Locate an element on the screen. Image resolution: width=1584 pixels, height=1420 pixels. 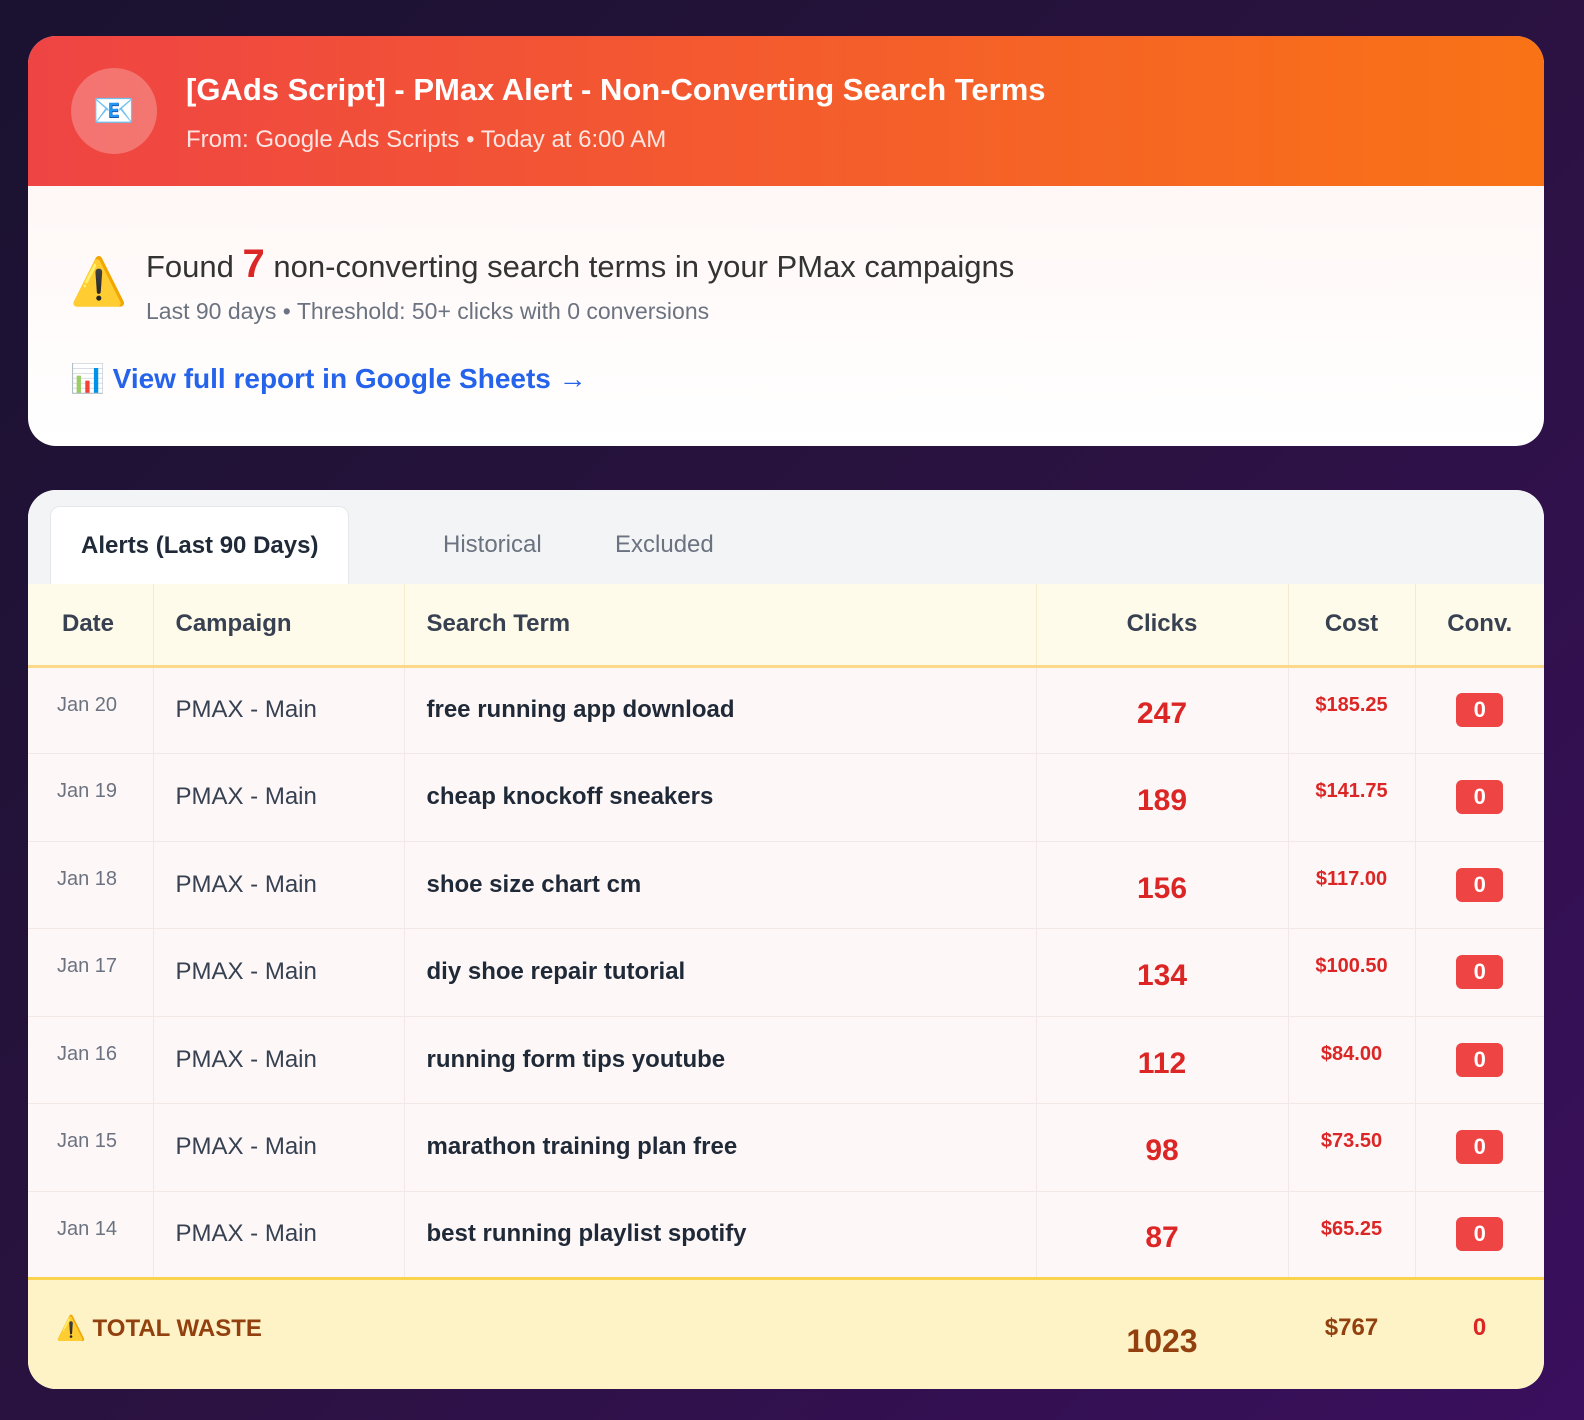
clicks-cell: 156 is located at coordinates (1162, 885).